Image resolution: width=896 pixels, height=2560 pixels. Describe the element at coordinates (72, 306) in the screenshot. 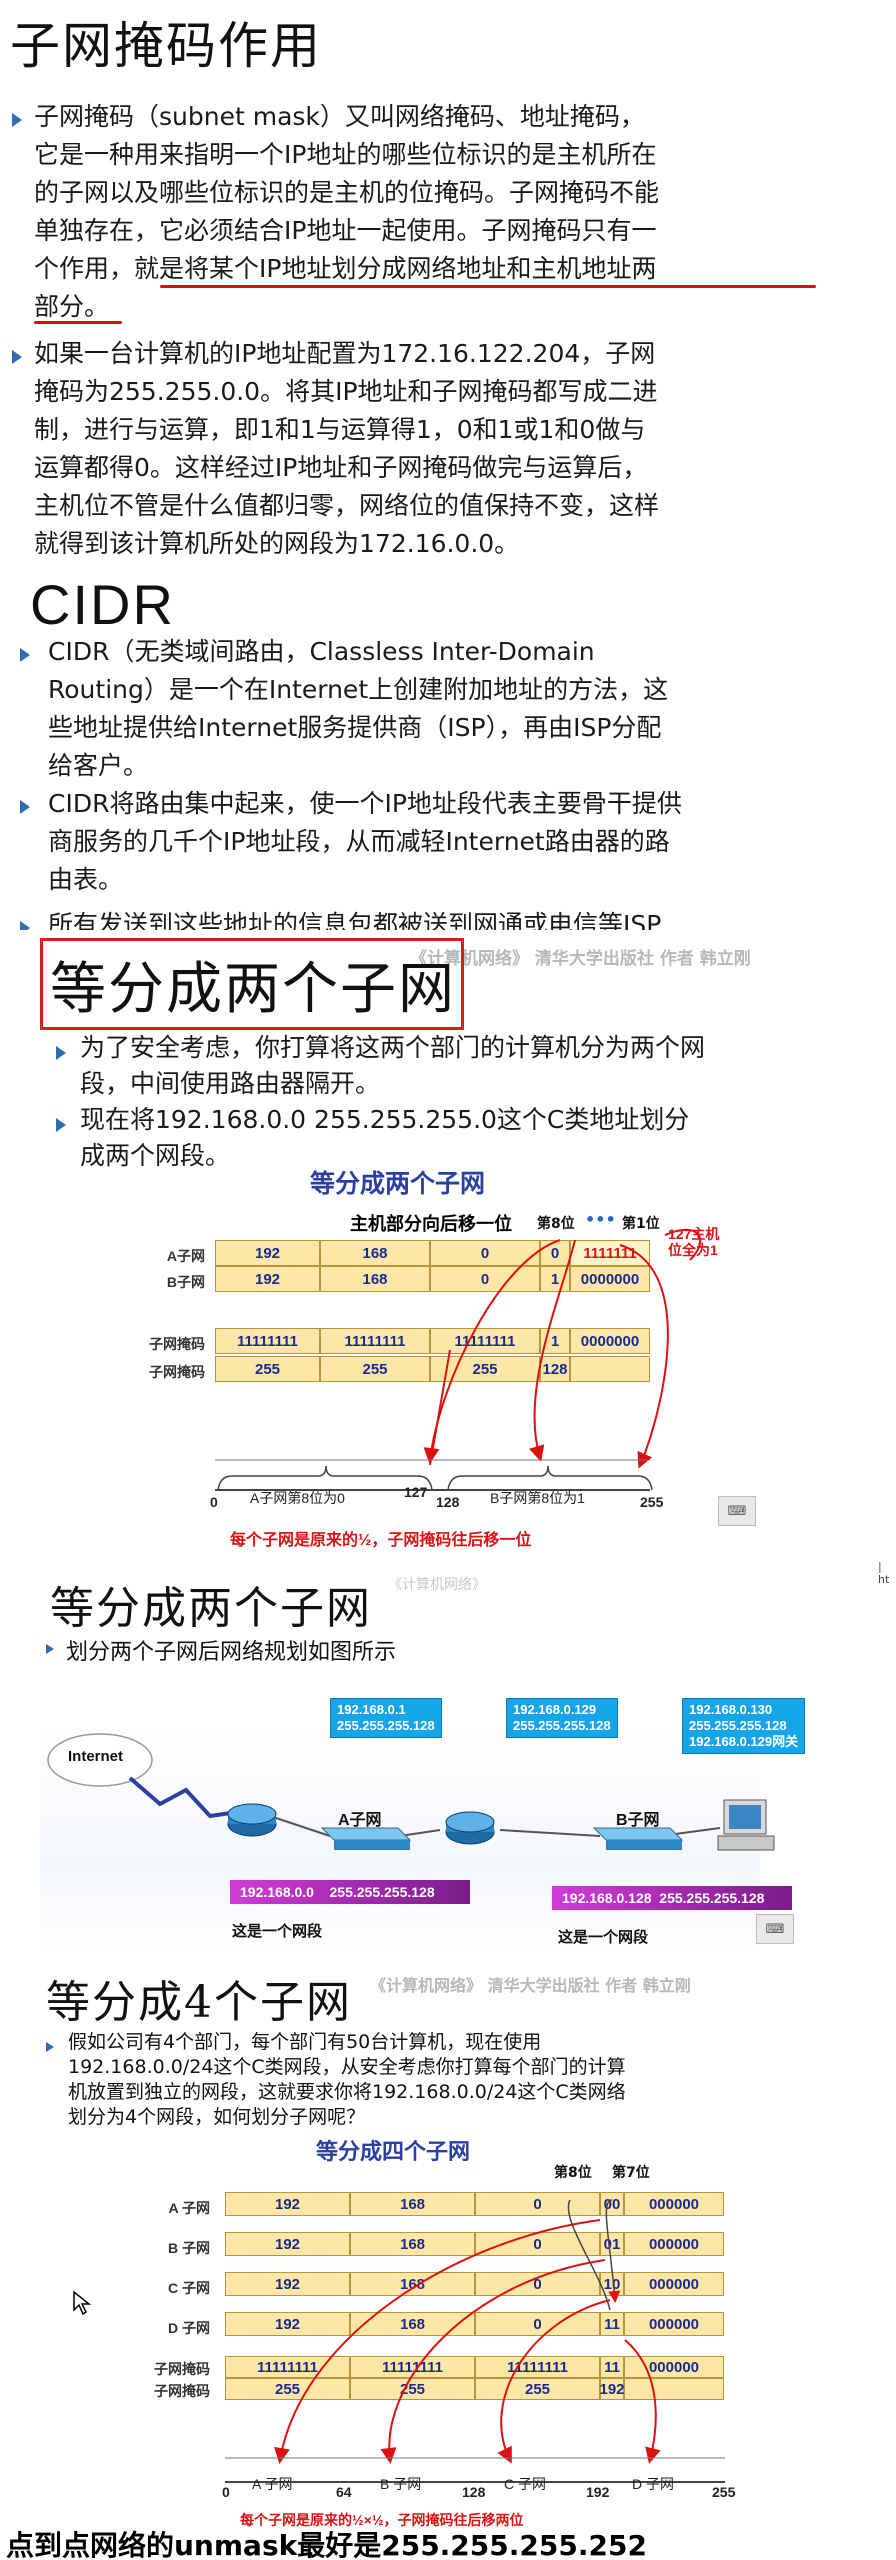

I see `text-line: 部分。` at that location.